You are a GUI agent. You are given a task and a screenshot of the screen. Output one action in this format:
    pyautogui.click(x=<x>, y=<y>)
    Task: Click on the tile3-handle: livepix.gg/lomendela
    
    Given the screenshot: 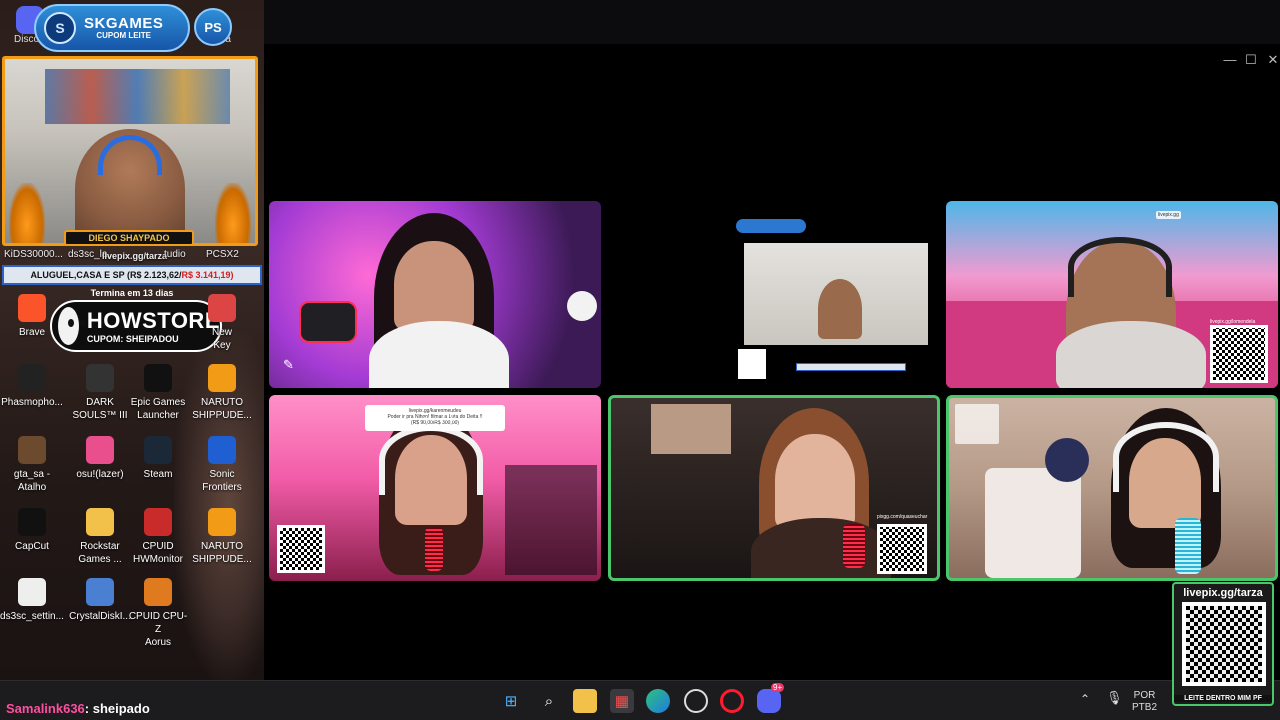 What is the action you would take?
    pyautogui.click(x=1233, y=322)
    